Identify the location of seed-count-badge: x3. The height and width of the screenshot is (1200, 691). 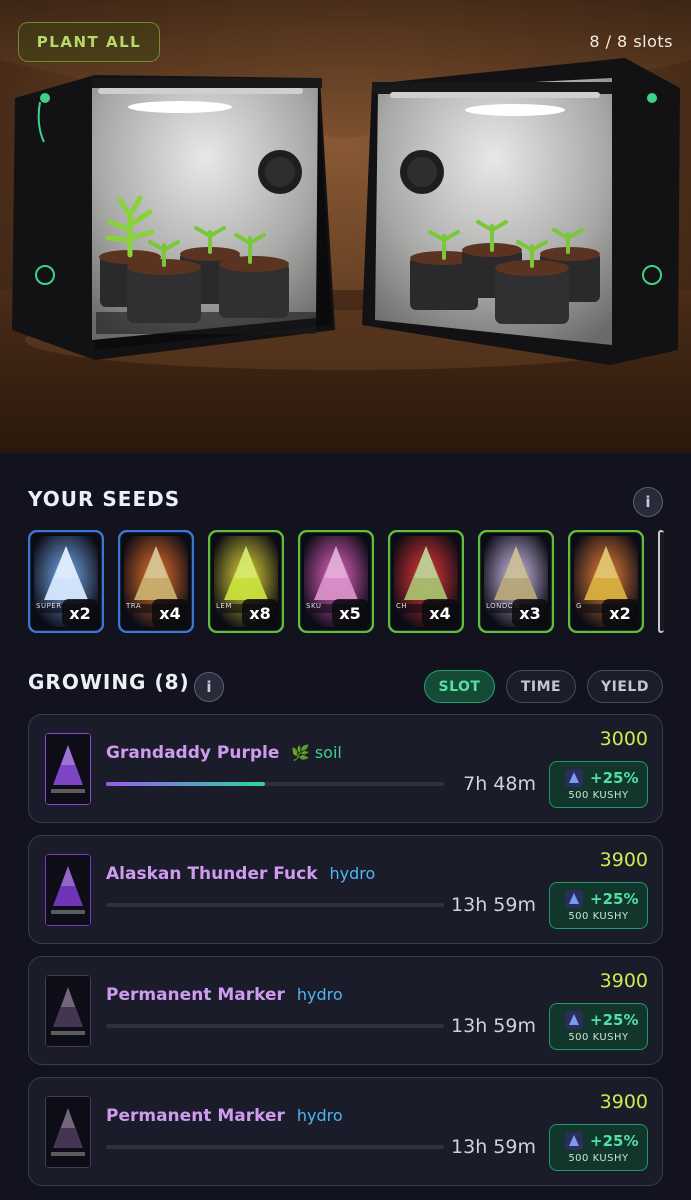
(530, 613).